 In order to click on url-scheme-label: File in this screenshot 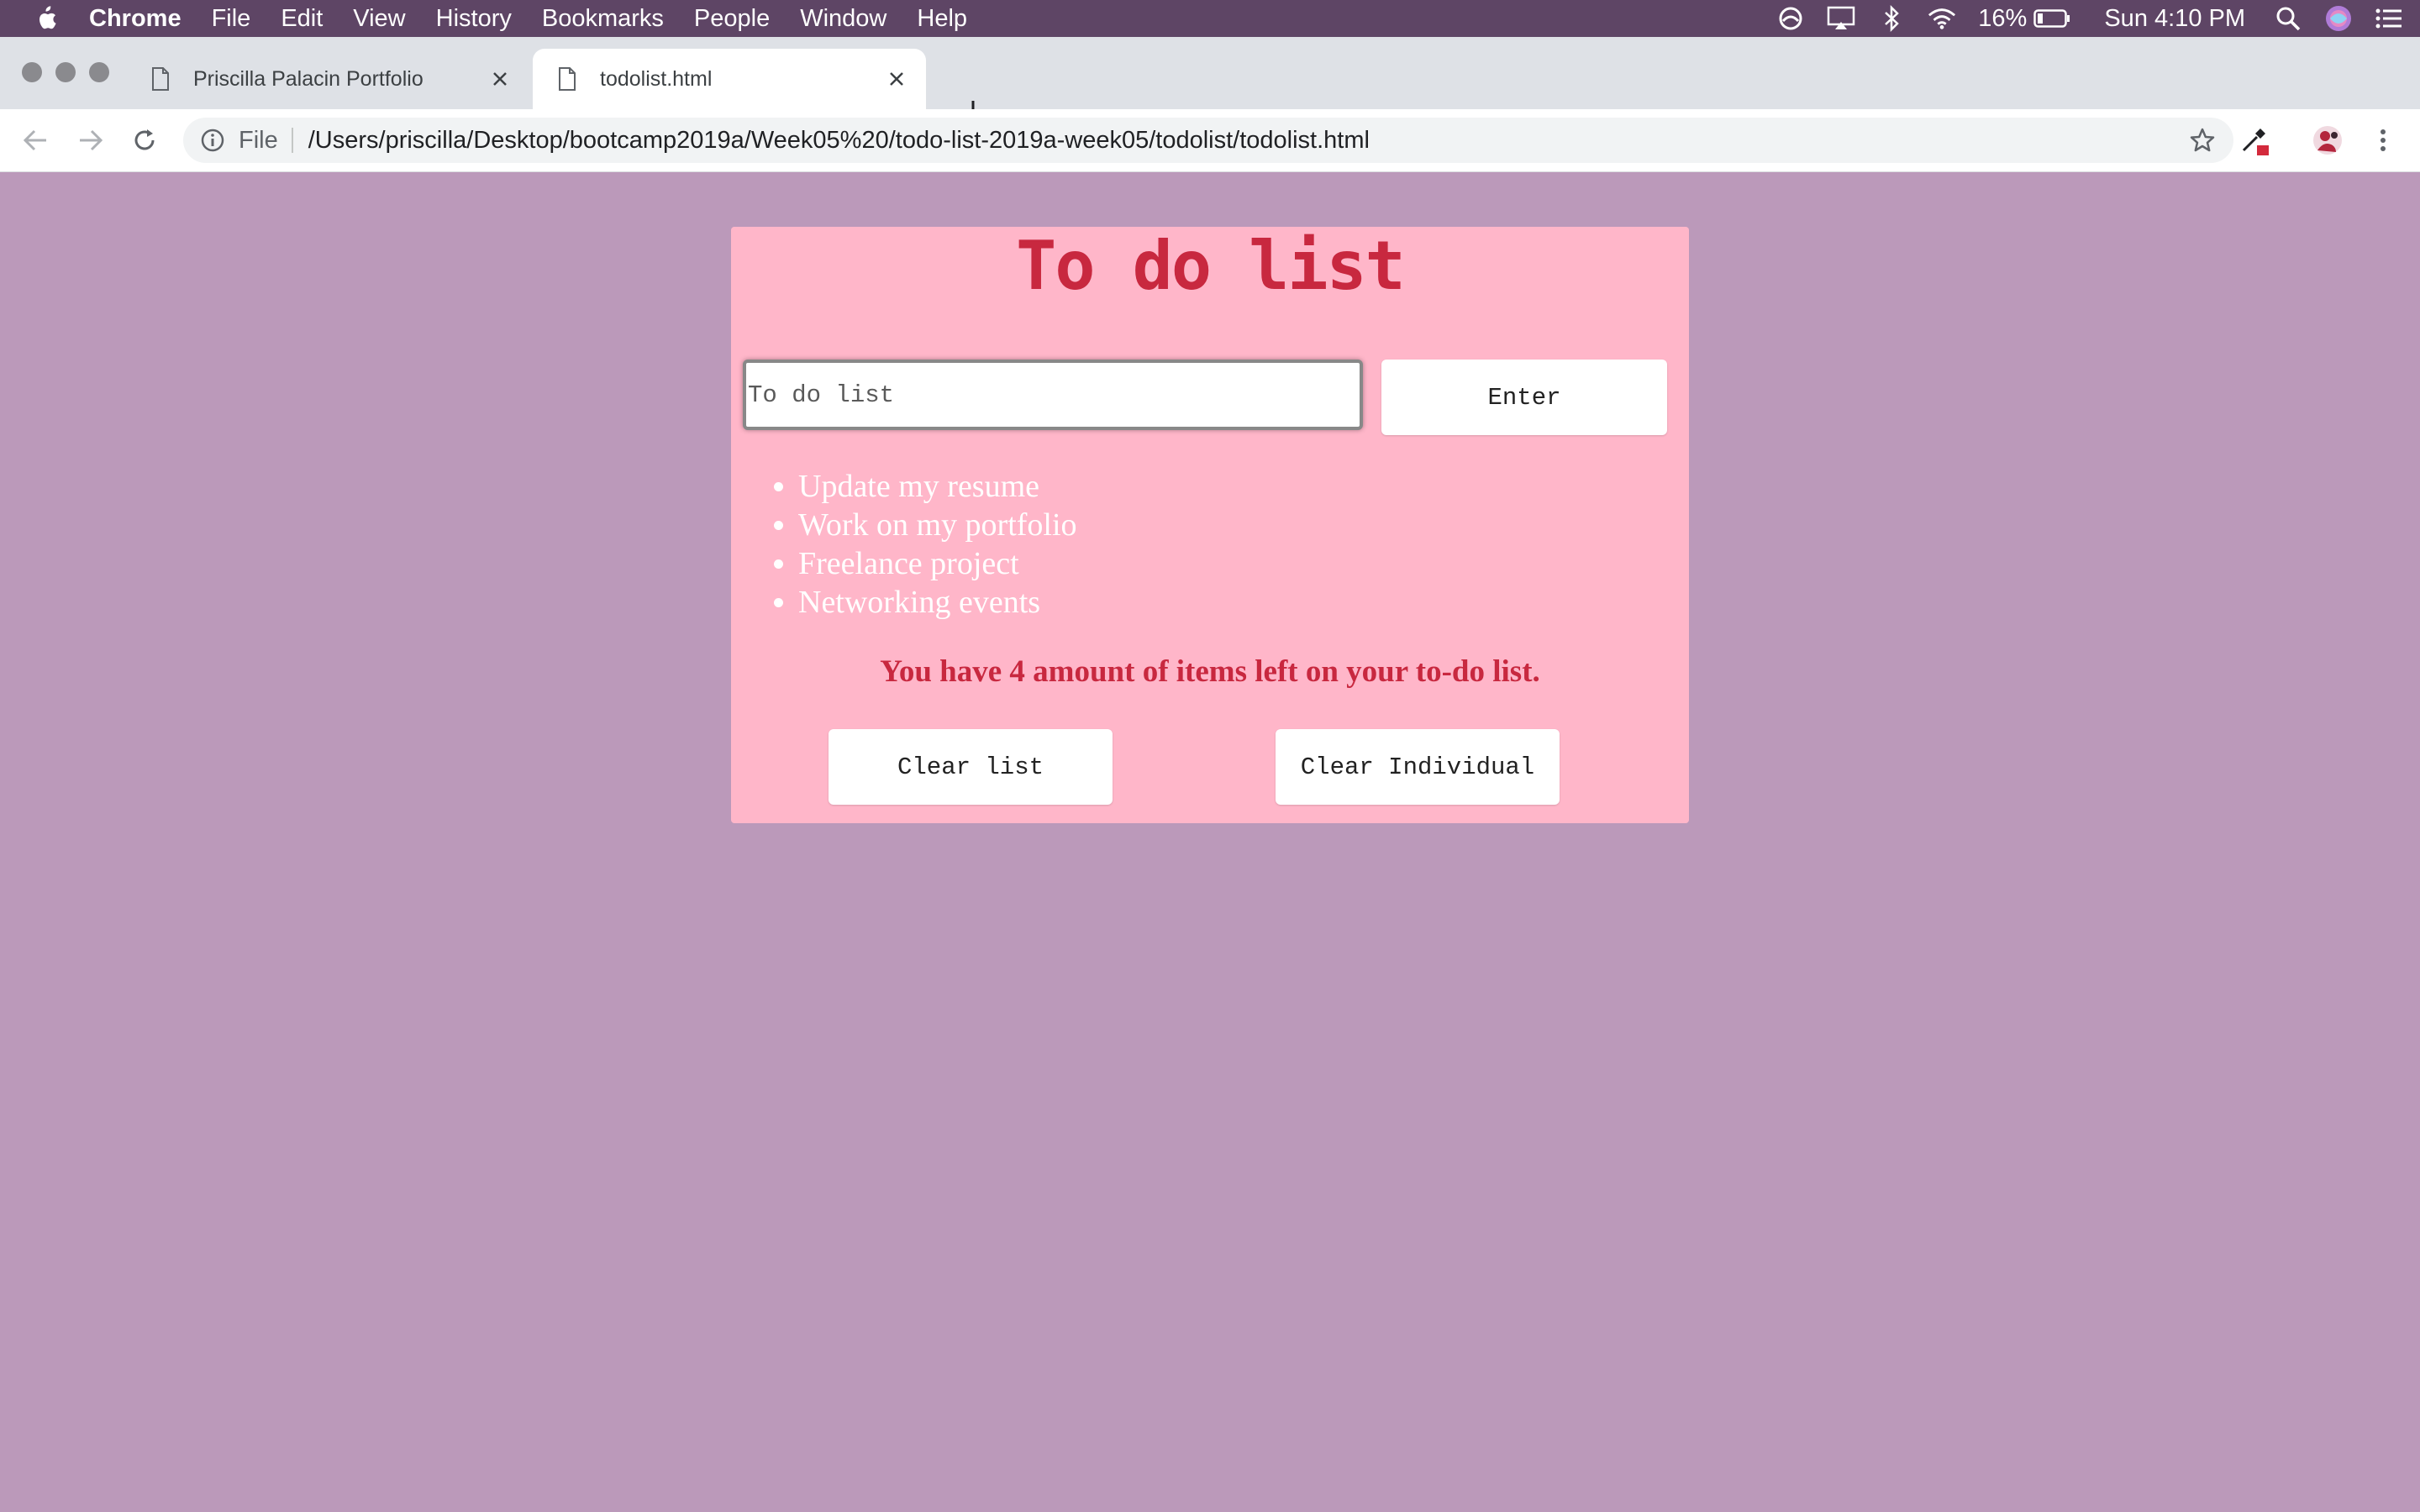, I will do `click(258, 140)`.